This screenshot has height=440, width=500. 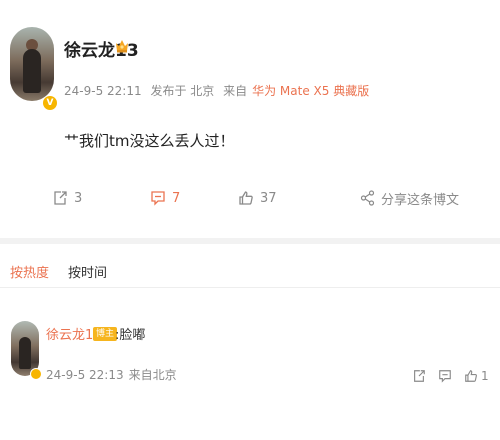 I want to click on like-button: 37, so click(x=257, y=198).